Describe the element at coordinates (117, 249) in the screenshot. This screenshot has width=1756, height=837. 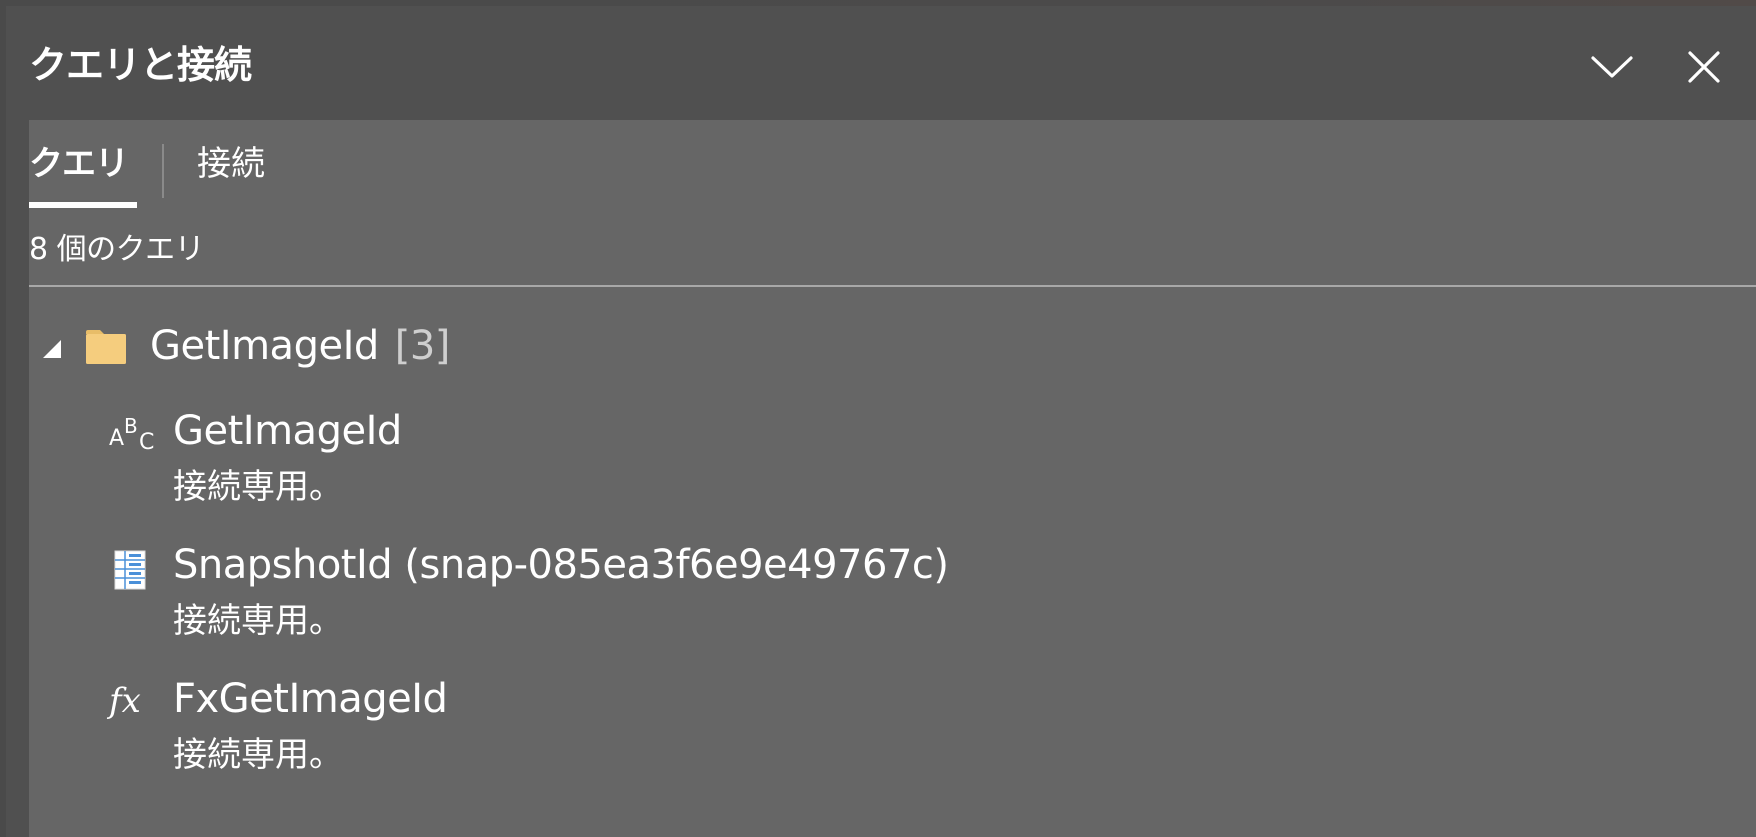
I see `query-count-label: 8 個のクエリ` at that location.